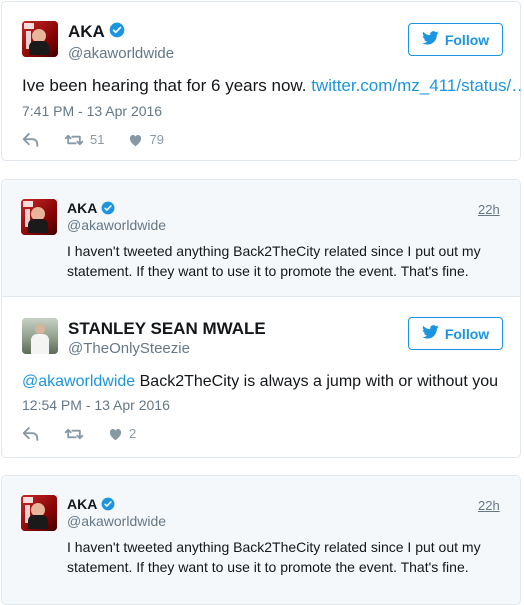  What do you see at coordinates (167, 329) in the screenshot?
I see `author-name: STANLEY SEAN MWALE` at bounding box center [167, 329].